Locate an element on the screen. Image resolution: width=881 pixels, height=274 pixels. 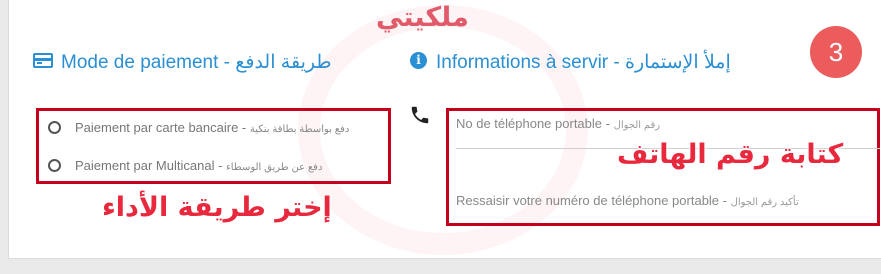
annotation-write-phone: كتابة رقم الهاتف is located at coordinates (730, 154).